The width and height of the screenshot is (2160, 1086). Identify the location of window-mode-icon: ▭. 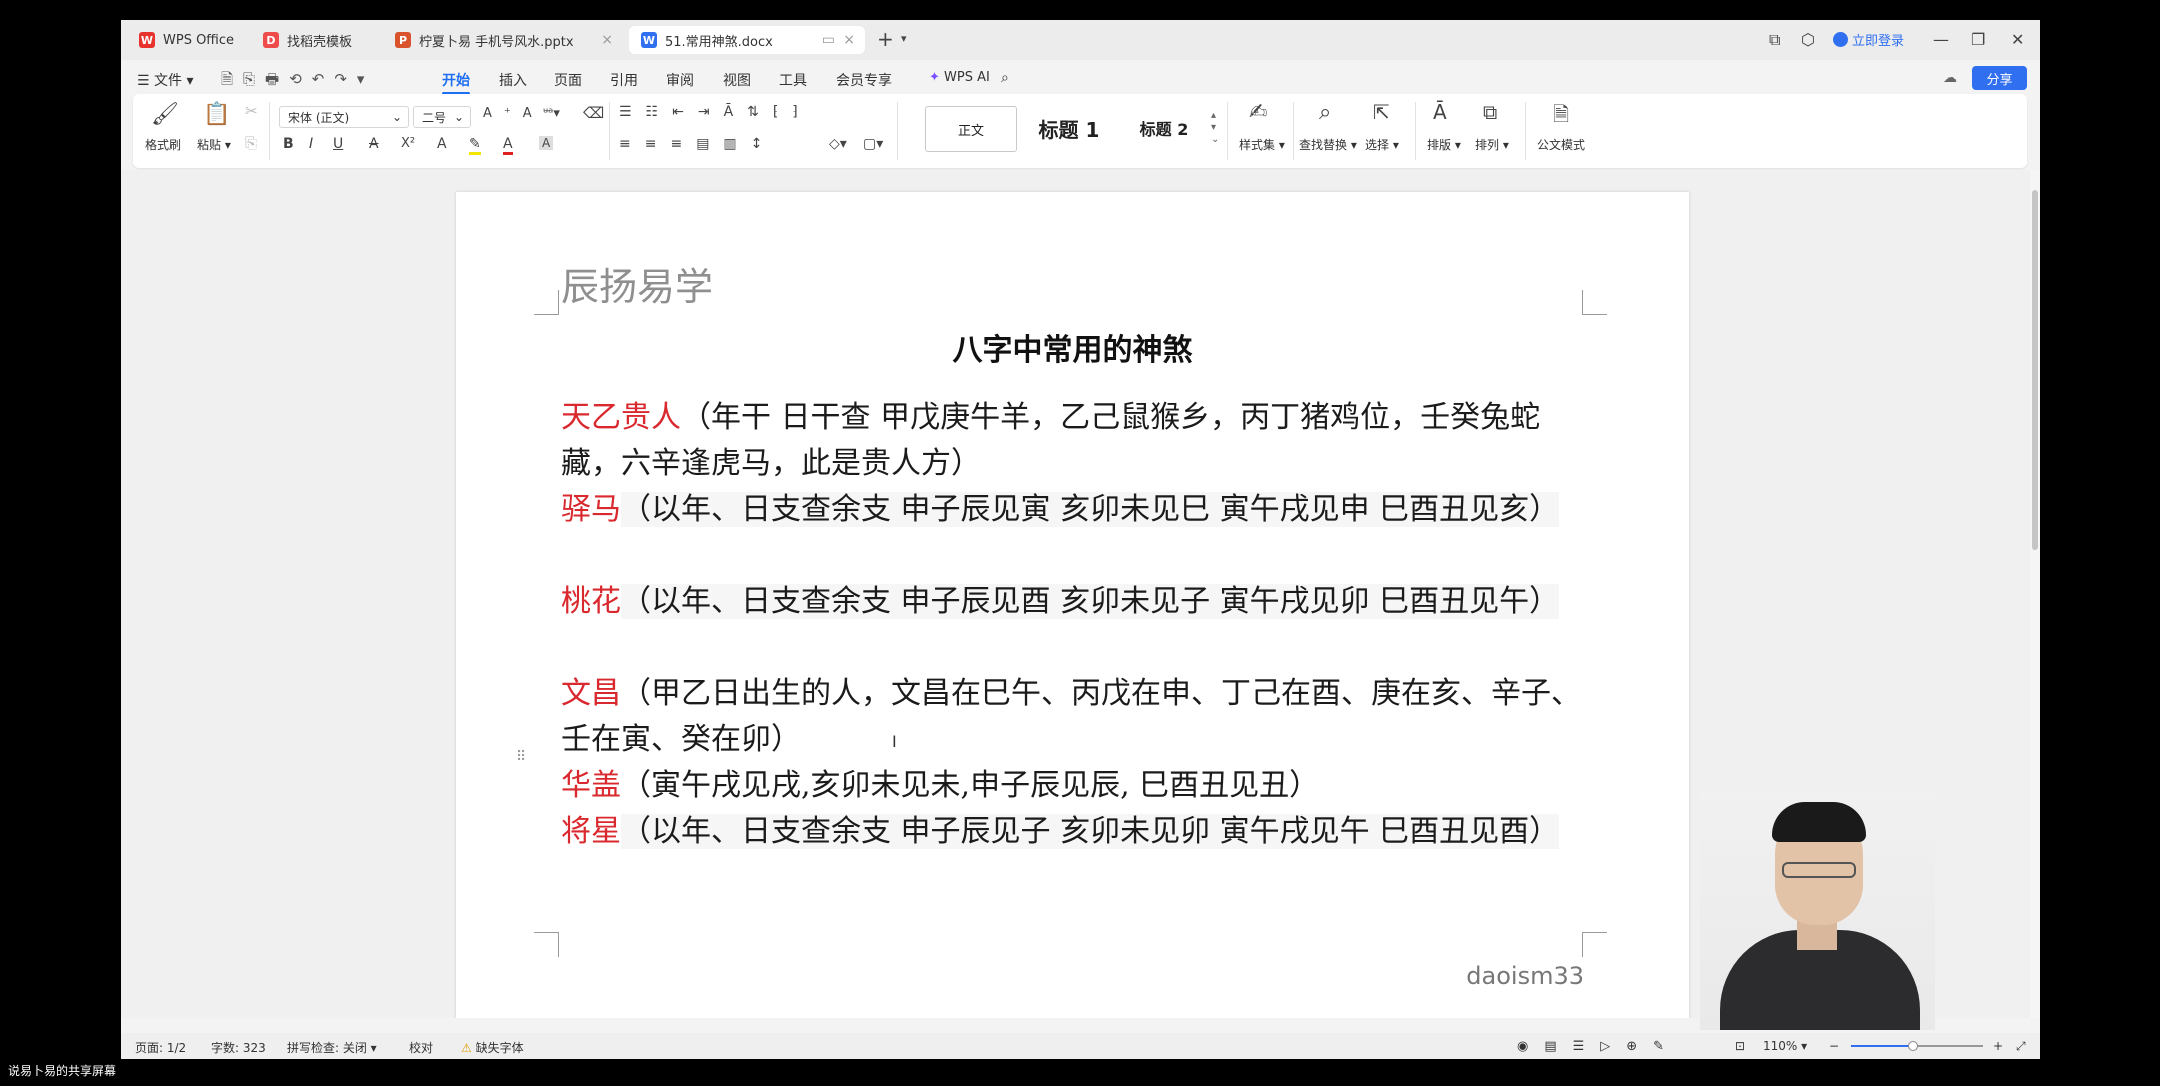
(828, 40).